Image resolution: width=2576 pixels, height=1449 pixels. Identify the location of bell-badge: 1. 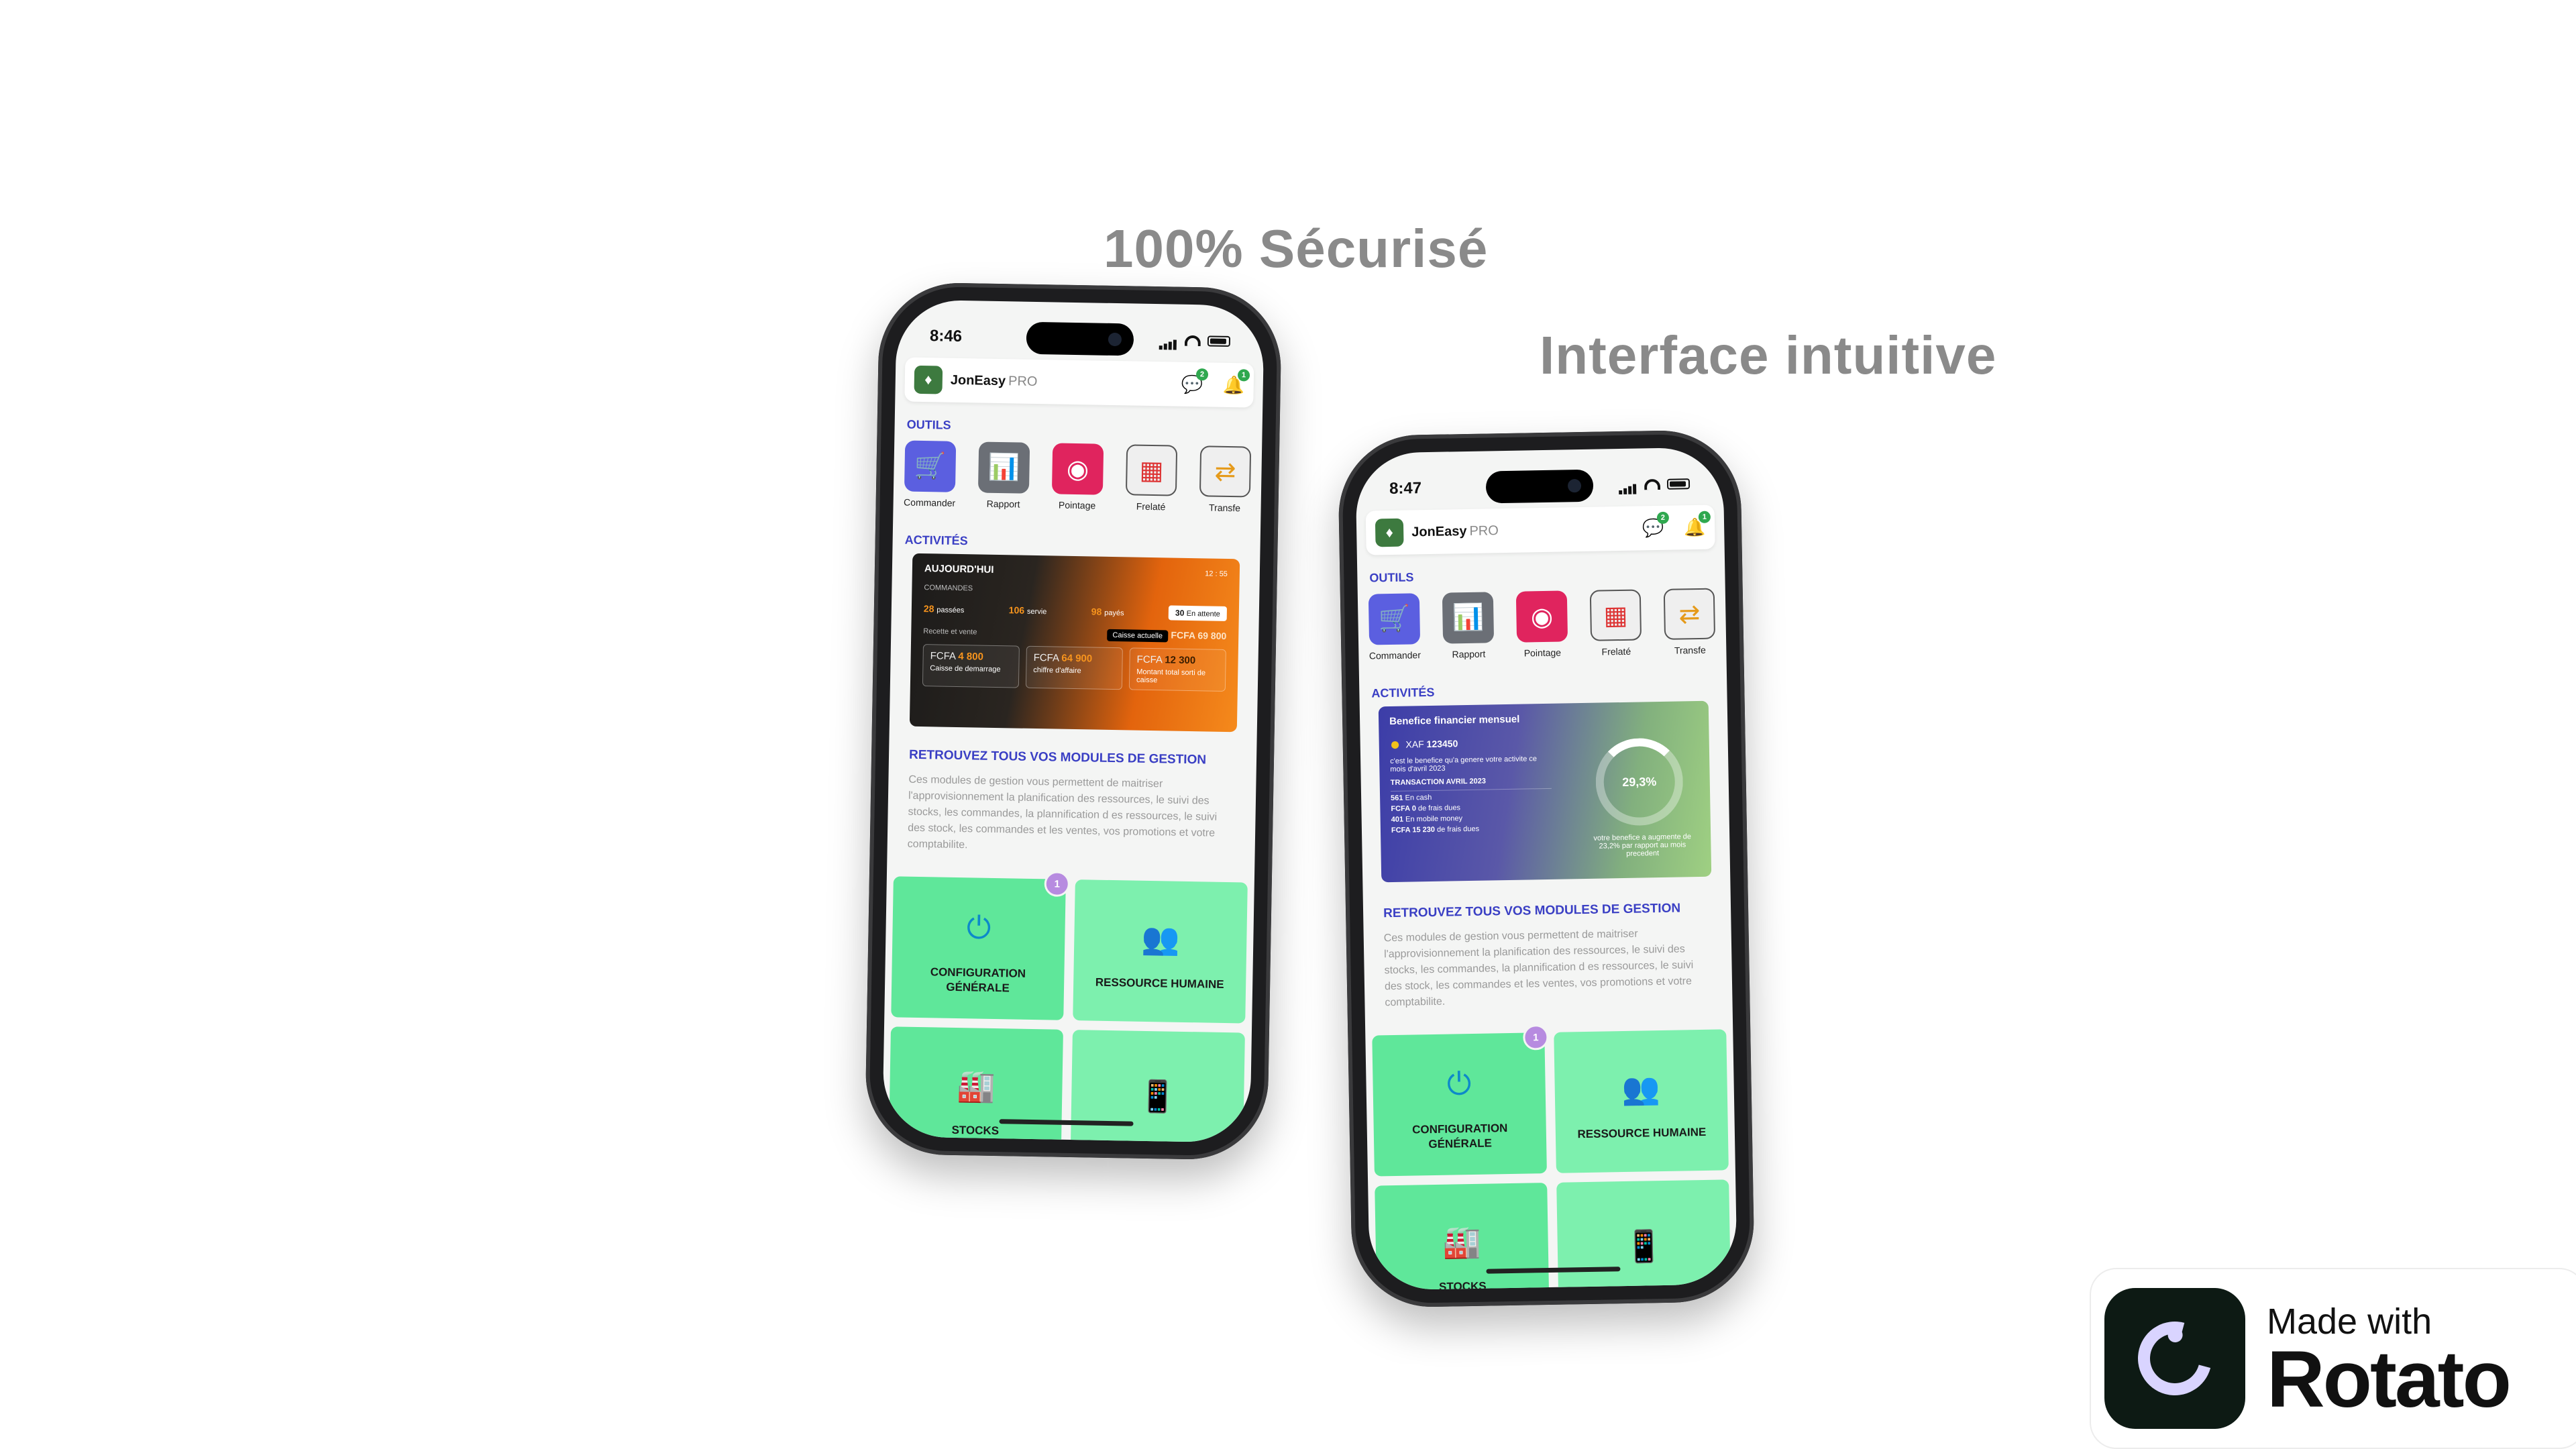
(1704, 517).